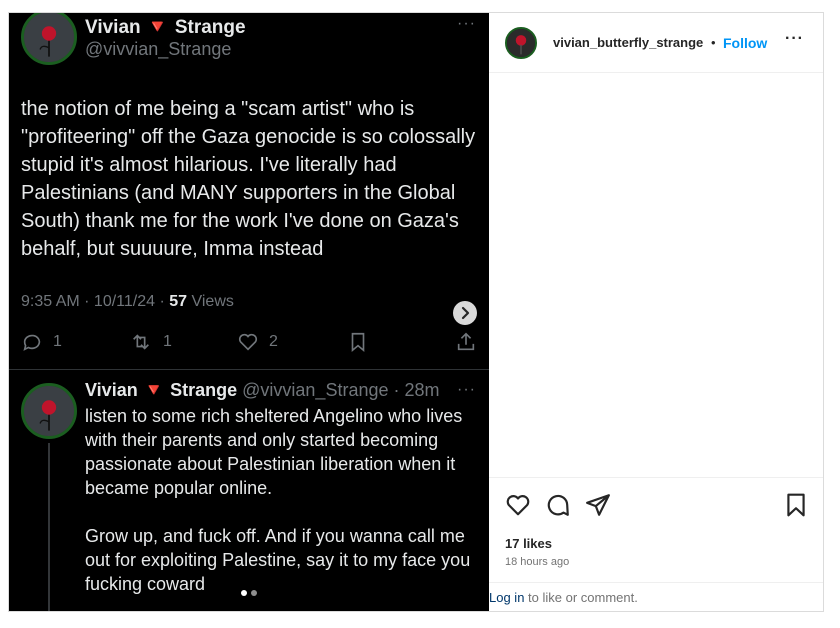  What do you see at coordinates (165, 27) in the screenshot?
I see `tweet-author-name: Vivian 🔻 Strange` at bounding box center [165, 27].